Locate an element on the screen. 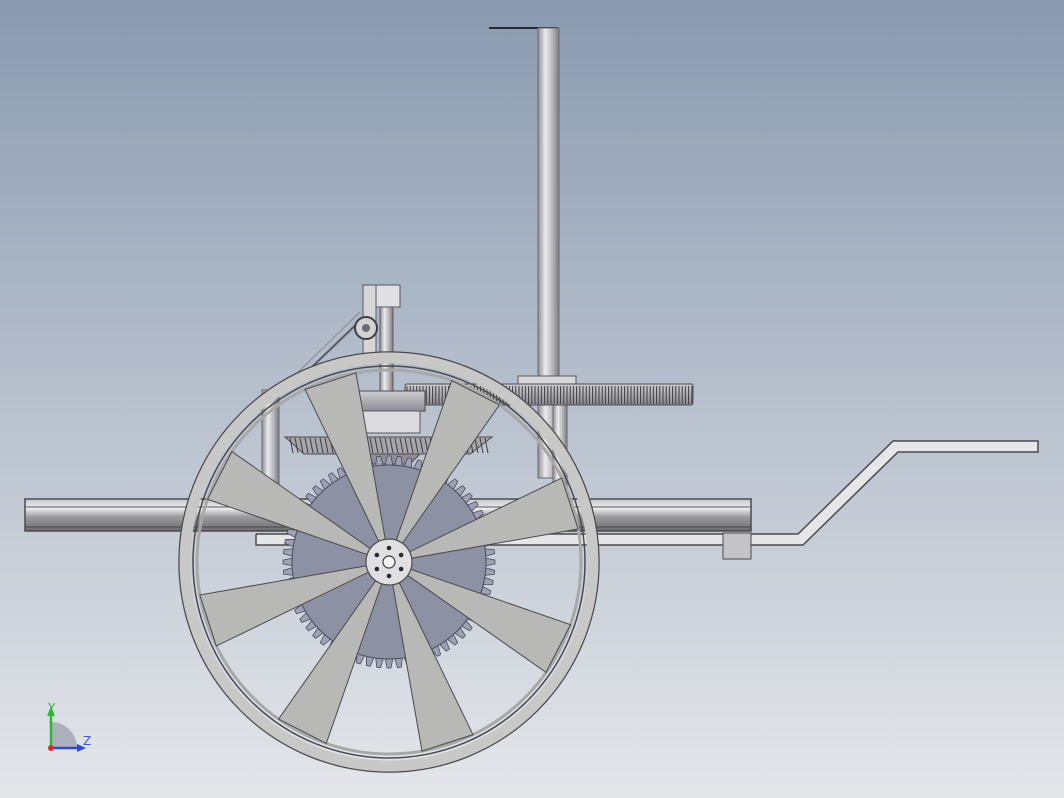 The height and width of the screenshot is (798, 1064). y-axis-label: Y is located at coordinates (51, 708).